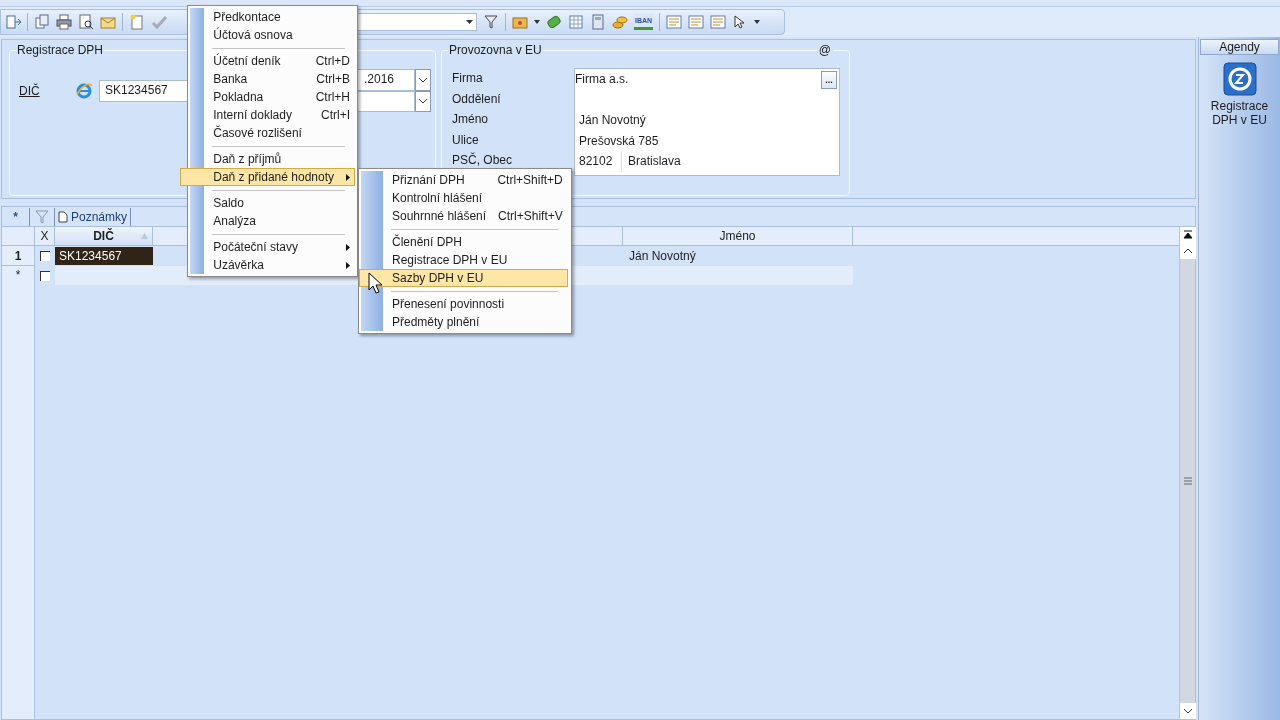 The height and width of the screenshot is (720, 1280). Describe the element at coordinates (279, 265) in the screenshot. I see `menu-item: Uzávěrka` at that location.